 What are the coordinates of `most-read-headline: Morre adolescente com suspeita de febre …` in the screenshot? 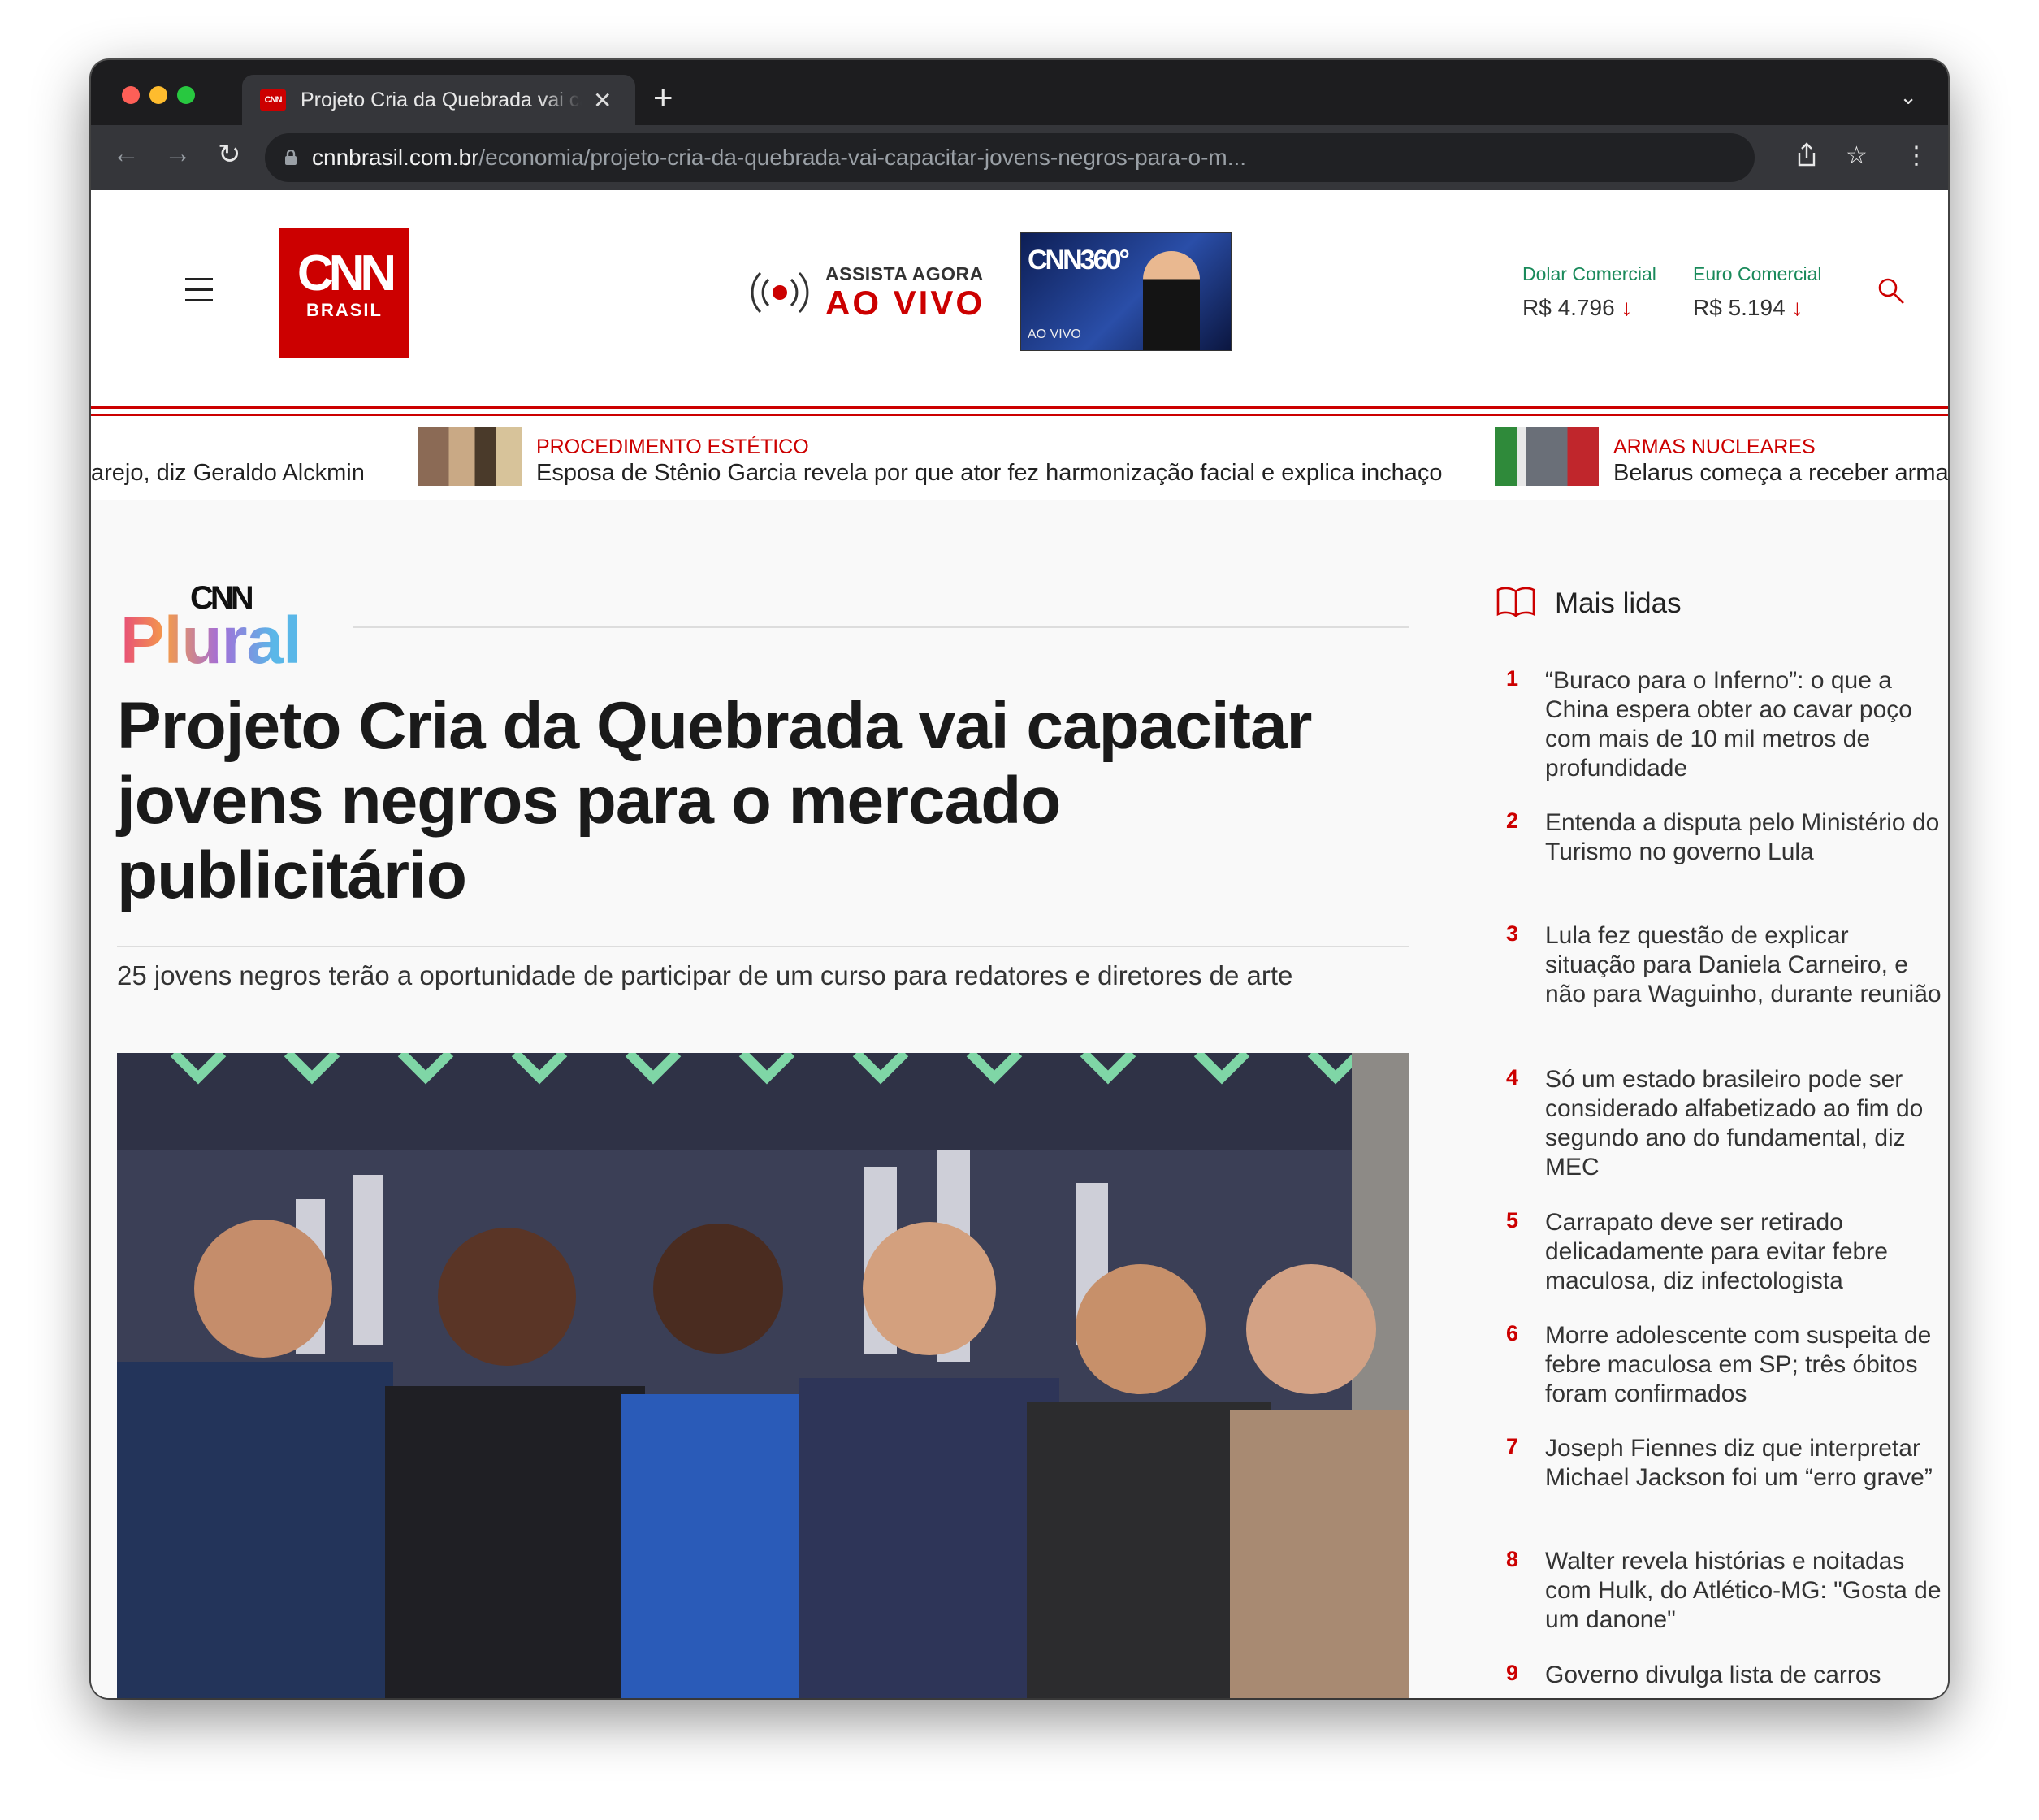 It's located at (1738, 1364).